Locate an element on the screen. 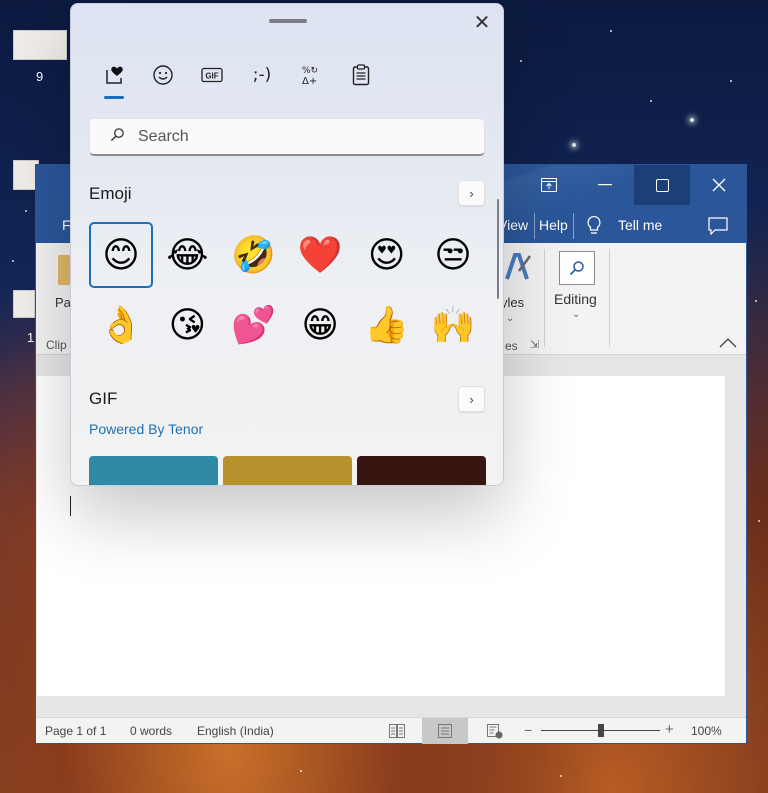 This screenshot has width=768, height=793. tell-me-search: Tell me is located at coordinates (640, 225).